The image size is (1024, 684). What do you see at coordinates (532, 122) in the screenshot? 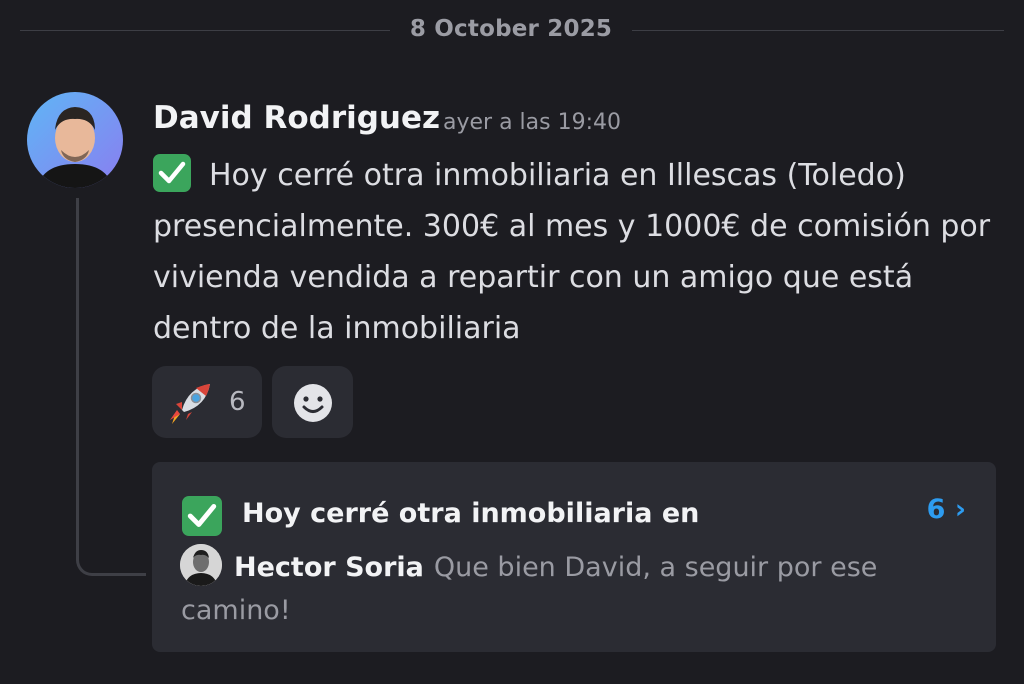
I see `message-timestamp: ayer a las 19:40` at bounding box center [532, 122].